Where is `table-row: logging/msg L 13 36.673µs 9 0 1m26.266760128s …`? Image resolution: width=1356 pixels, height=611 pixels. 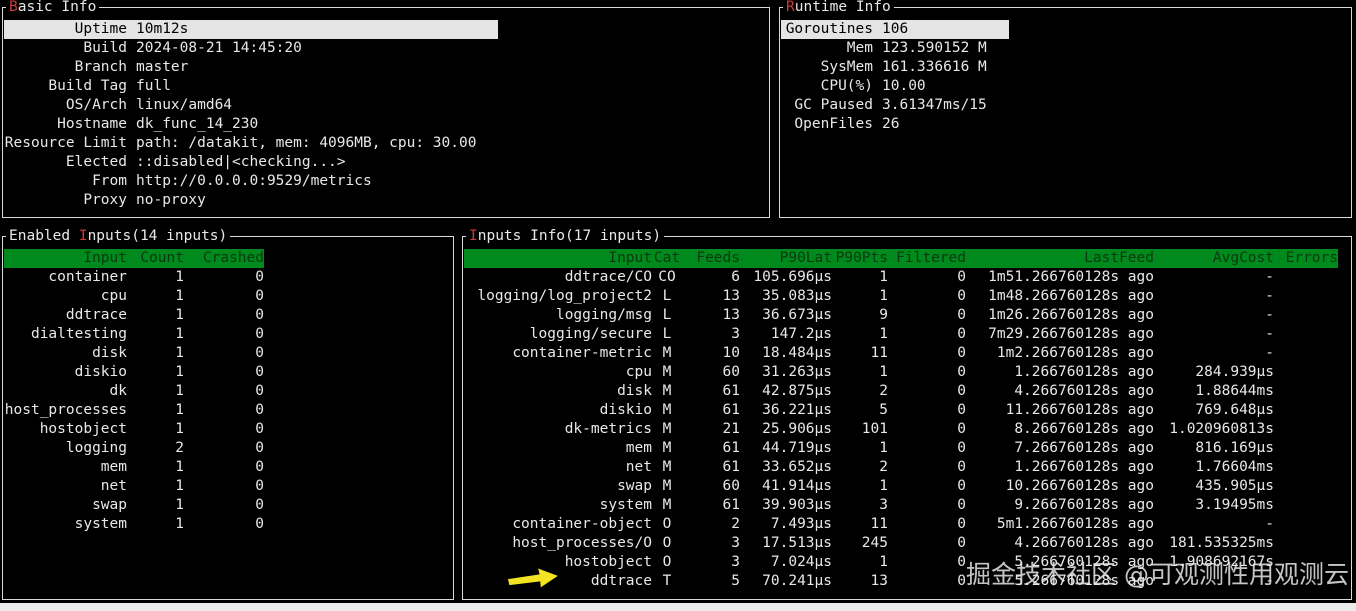
table-row: logging/msg L 13 36.673µs 9 0 1m26.266760128s … is located at coordinates (907, 315).